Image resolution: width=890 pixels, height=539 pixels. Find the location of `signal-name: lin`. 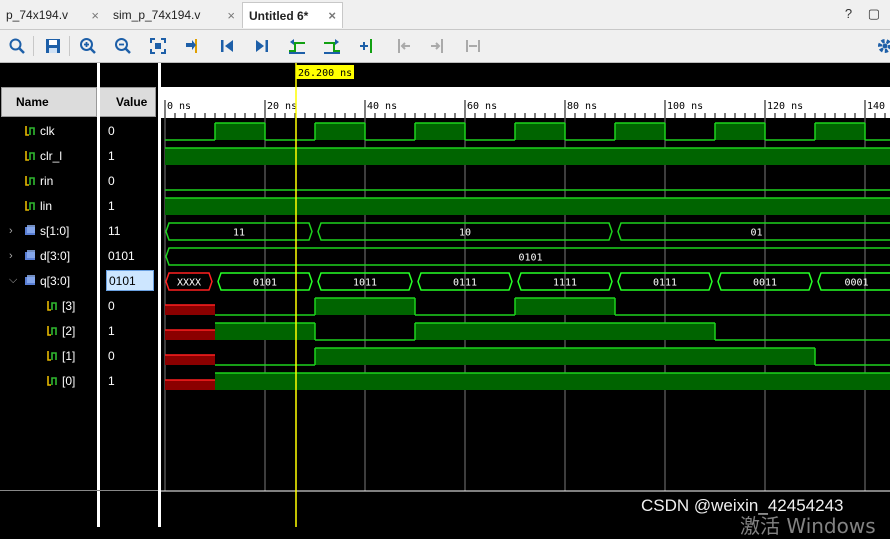

signal-name: lin is located at coordinates (46, 205).